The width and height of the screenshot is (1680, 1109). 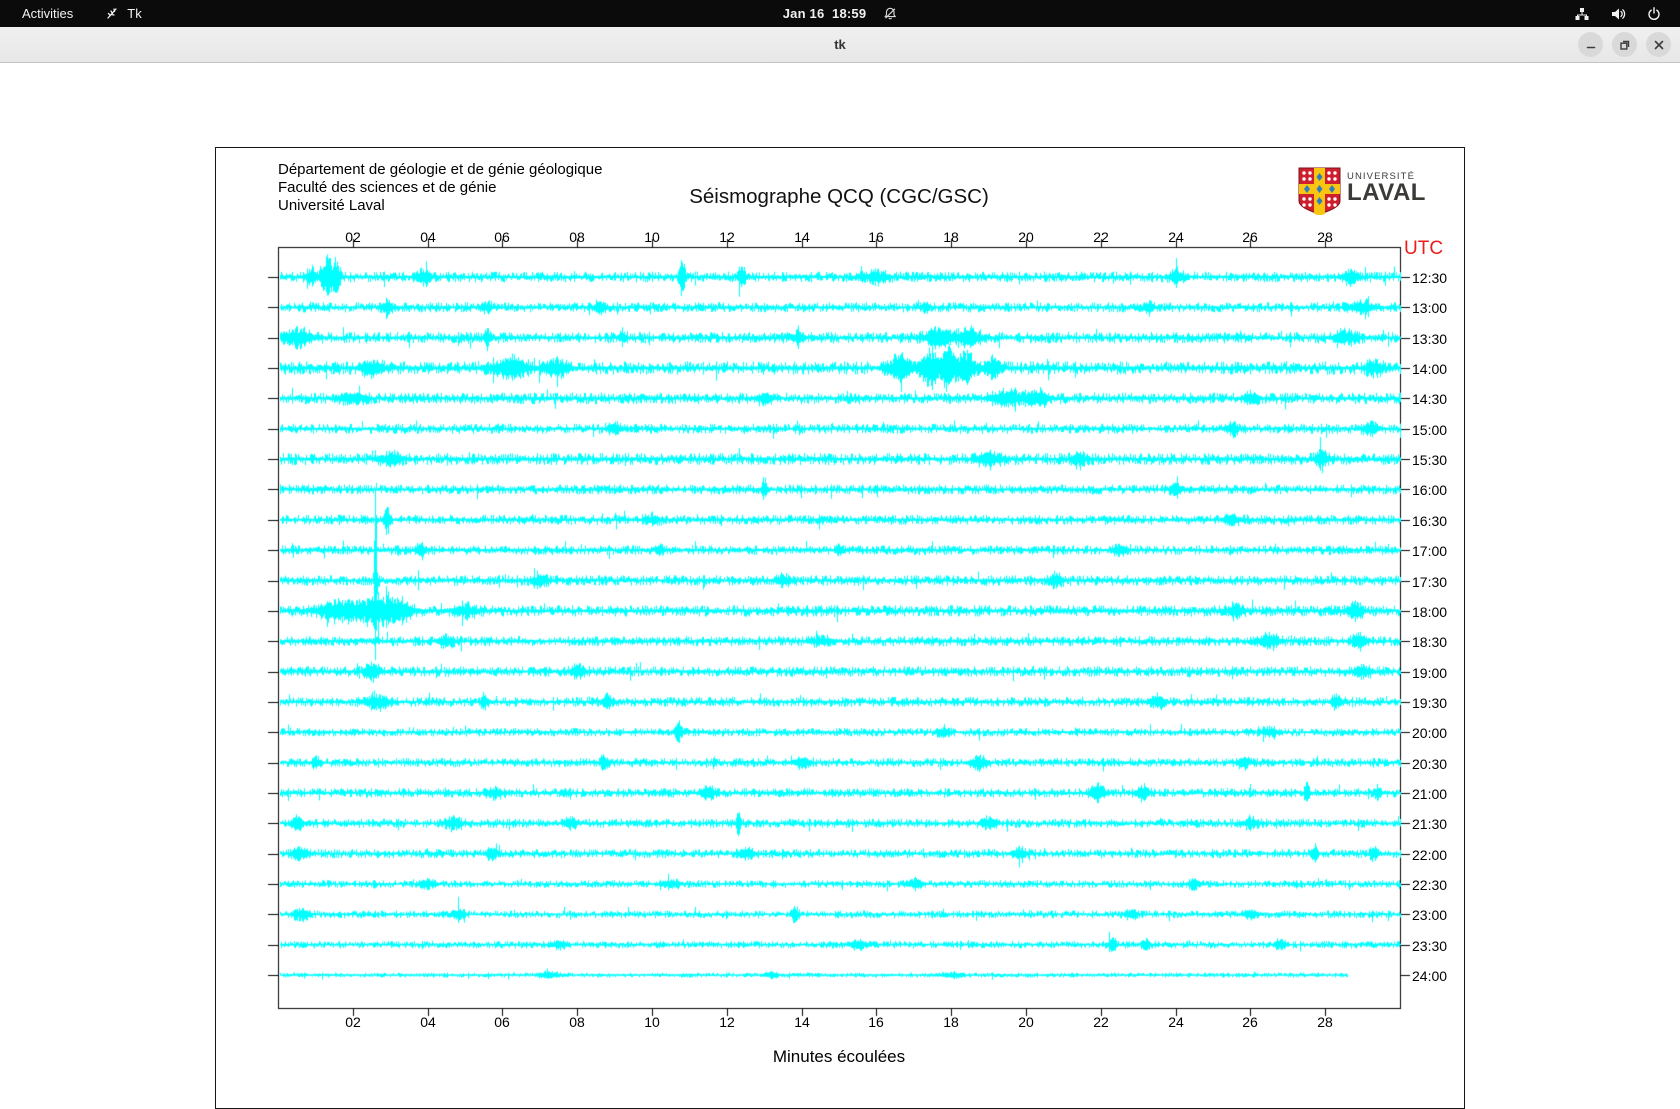 What do you see at coordinates (1430, 945) in the screenshot?
I see `utc-time-label: 23:30` at bounding box center [1430, 945].